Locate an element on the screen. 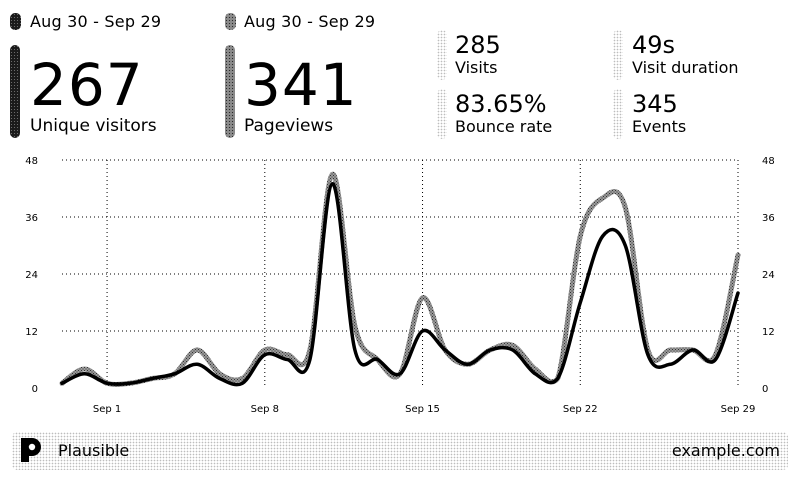 The image size is (800, 480). y-tick-label-right: 0 is located at coordinates (765, 389).